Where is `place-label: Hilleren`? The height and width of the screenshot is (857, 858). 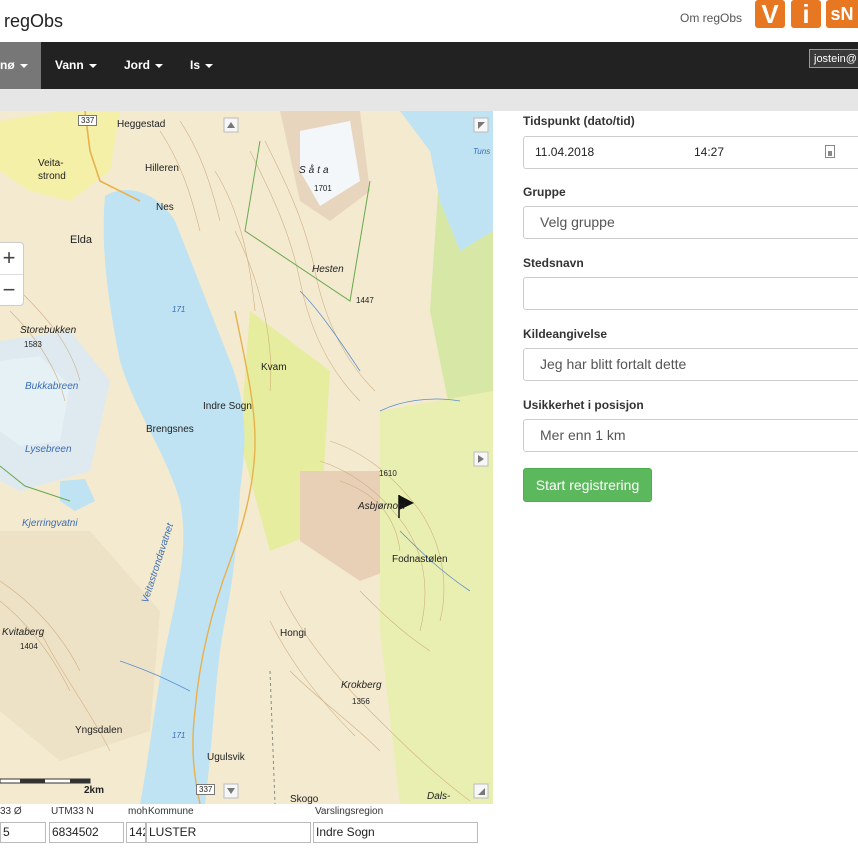
place-label: Hilleren is located at coordinates (162, 168).